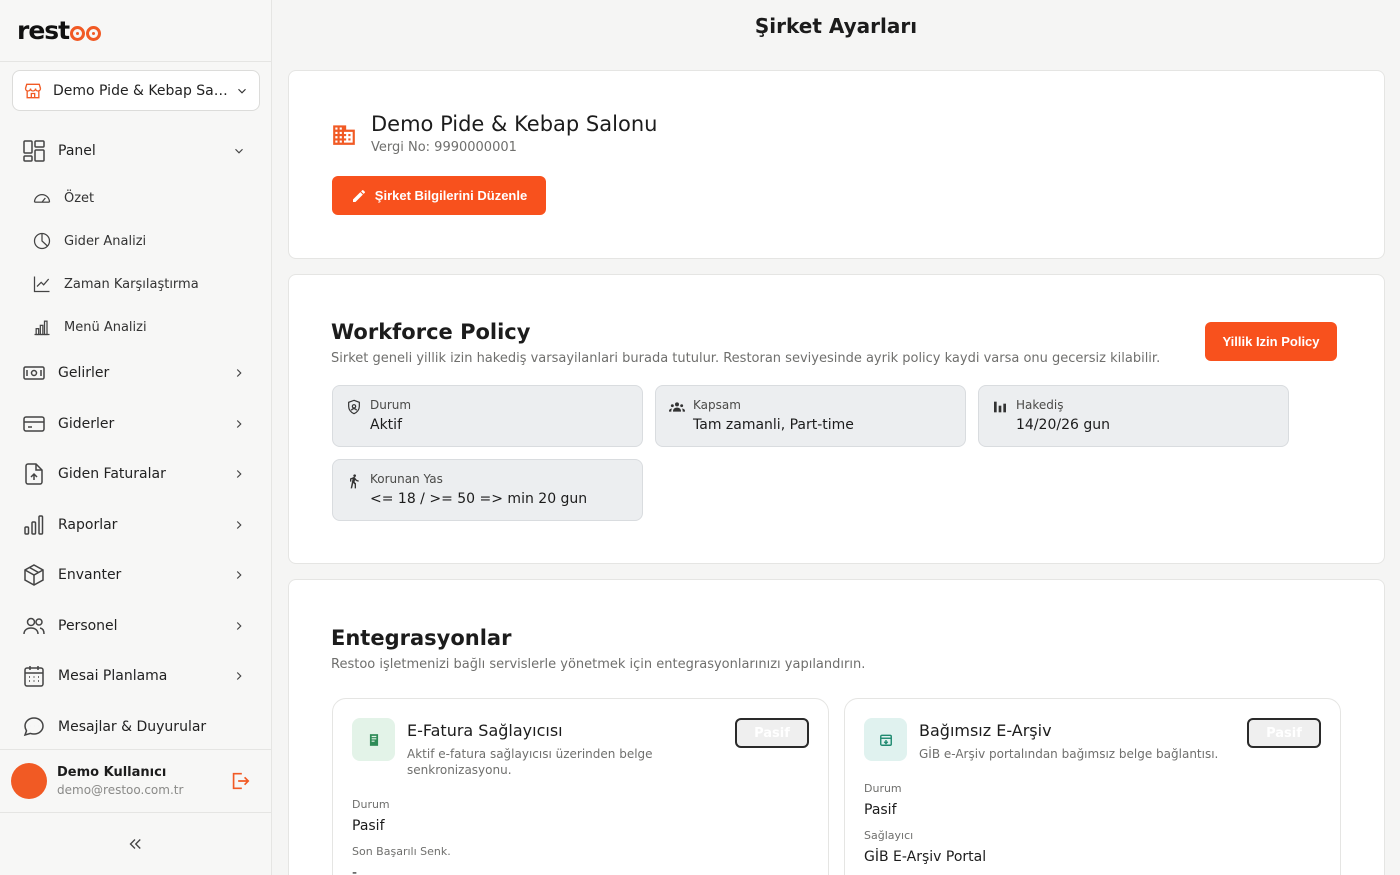 This screenshot has width=1400, height=875. Describe the element at coordinates (391, 405) in the screenshot. I see `stat-label: Durum` at that location.